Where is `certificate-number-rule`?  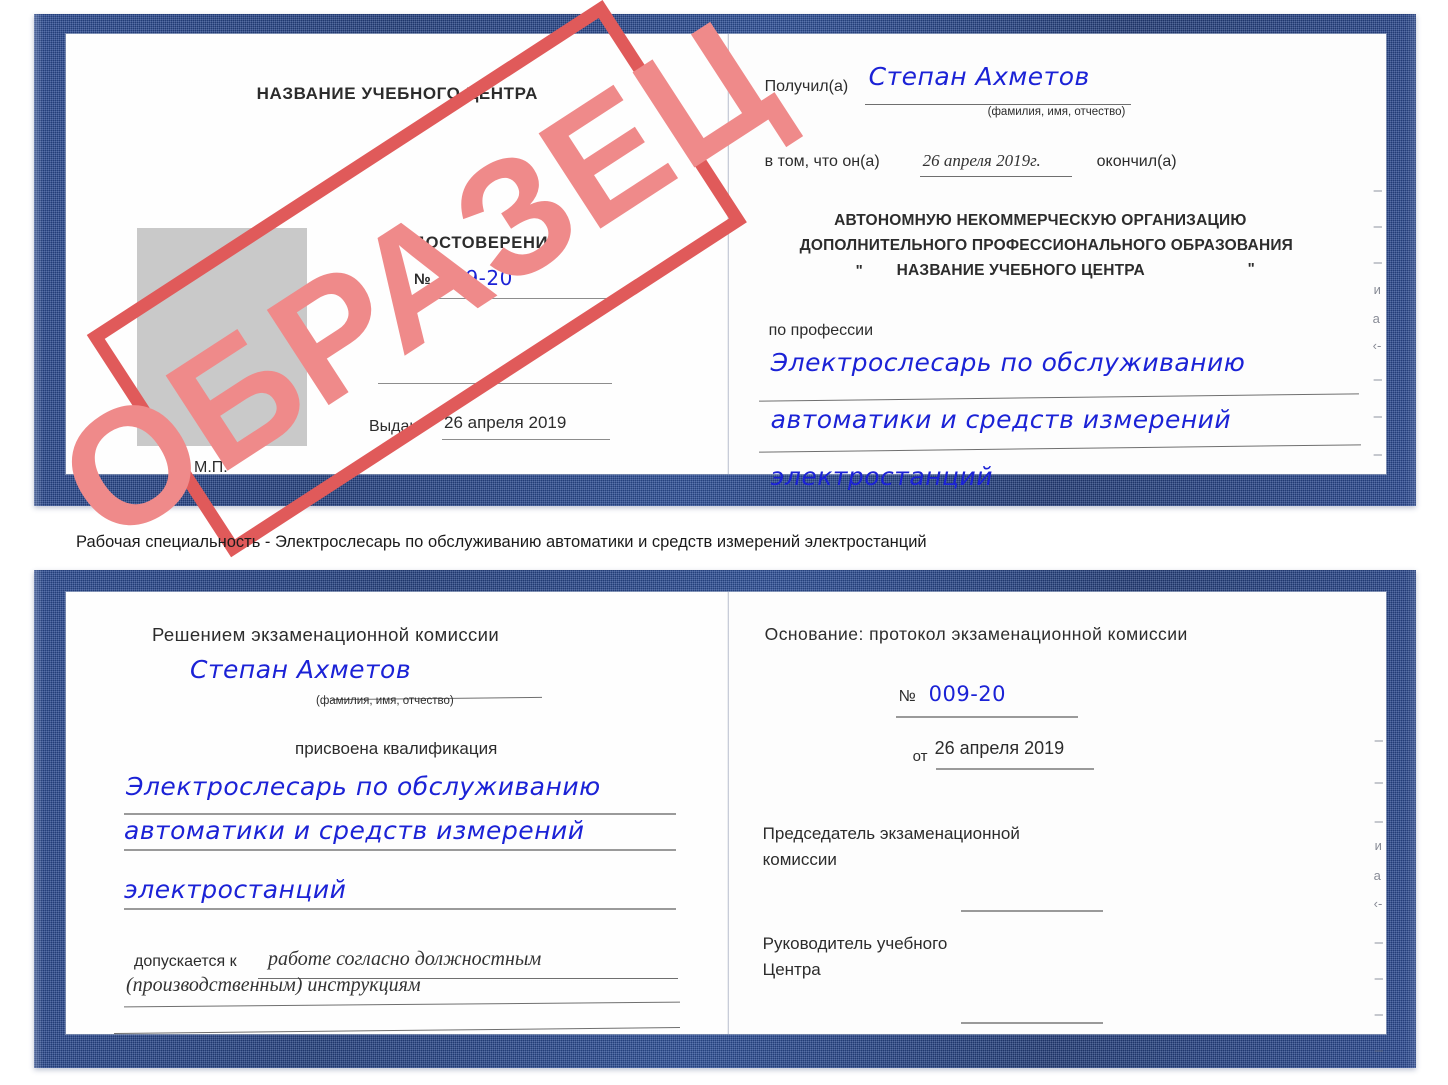 certificate-number-rule is located at coordinates (509, 298).